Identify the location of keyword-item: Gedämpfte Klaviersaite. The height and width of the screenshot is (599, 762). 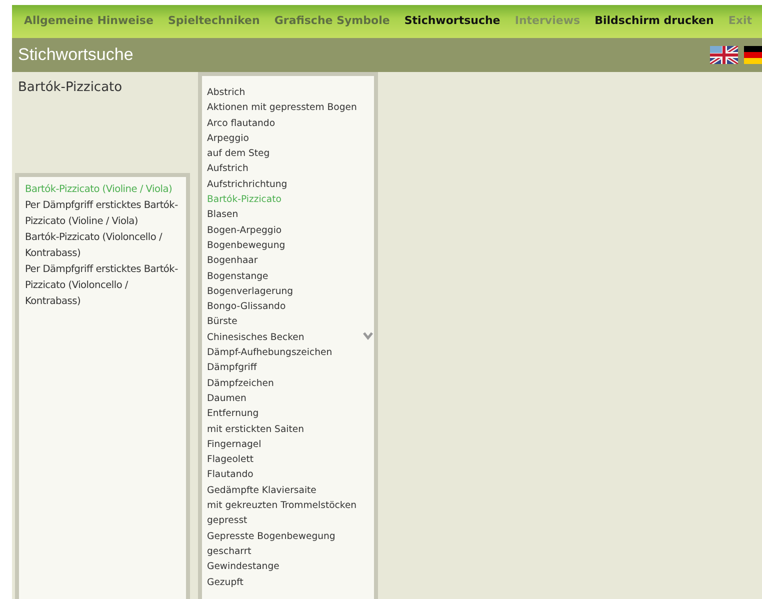
(288, 490).